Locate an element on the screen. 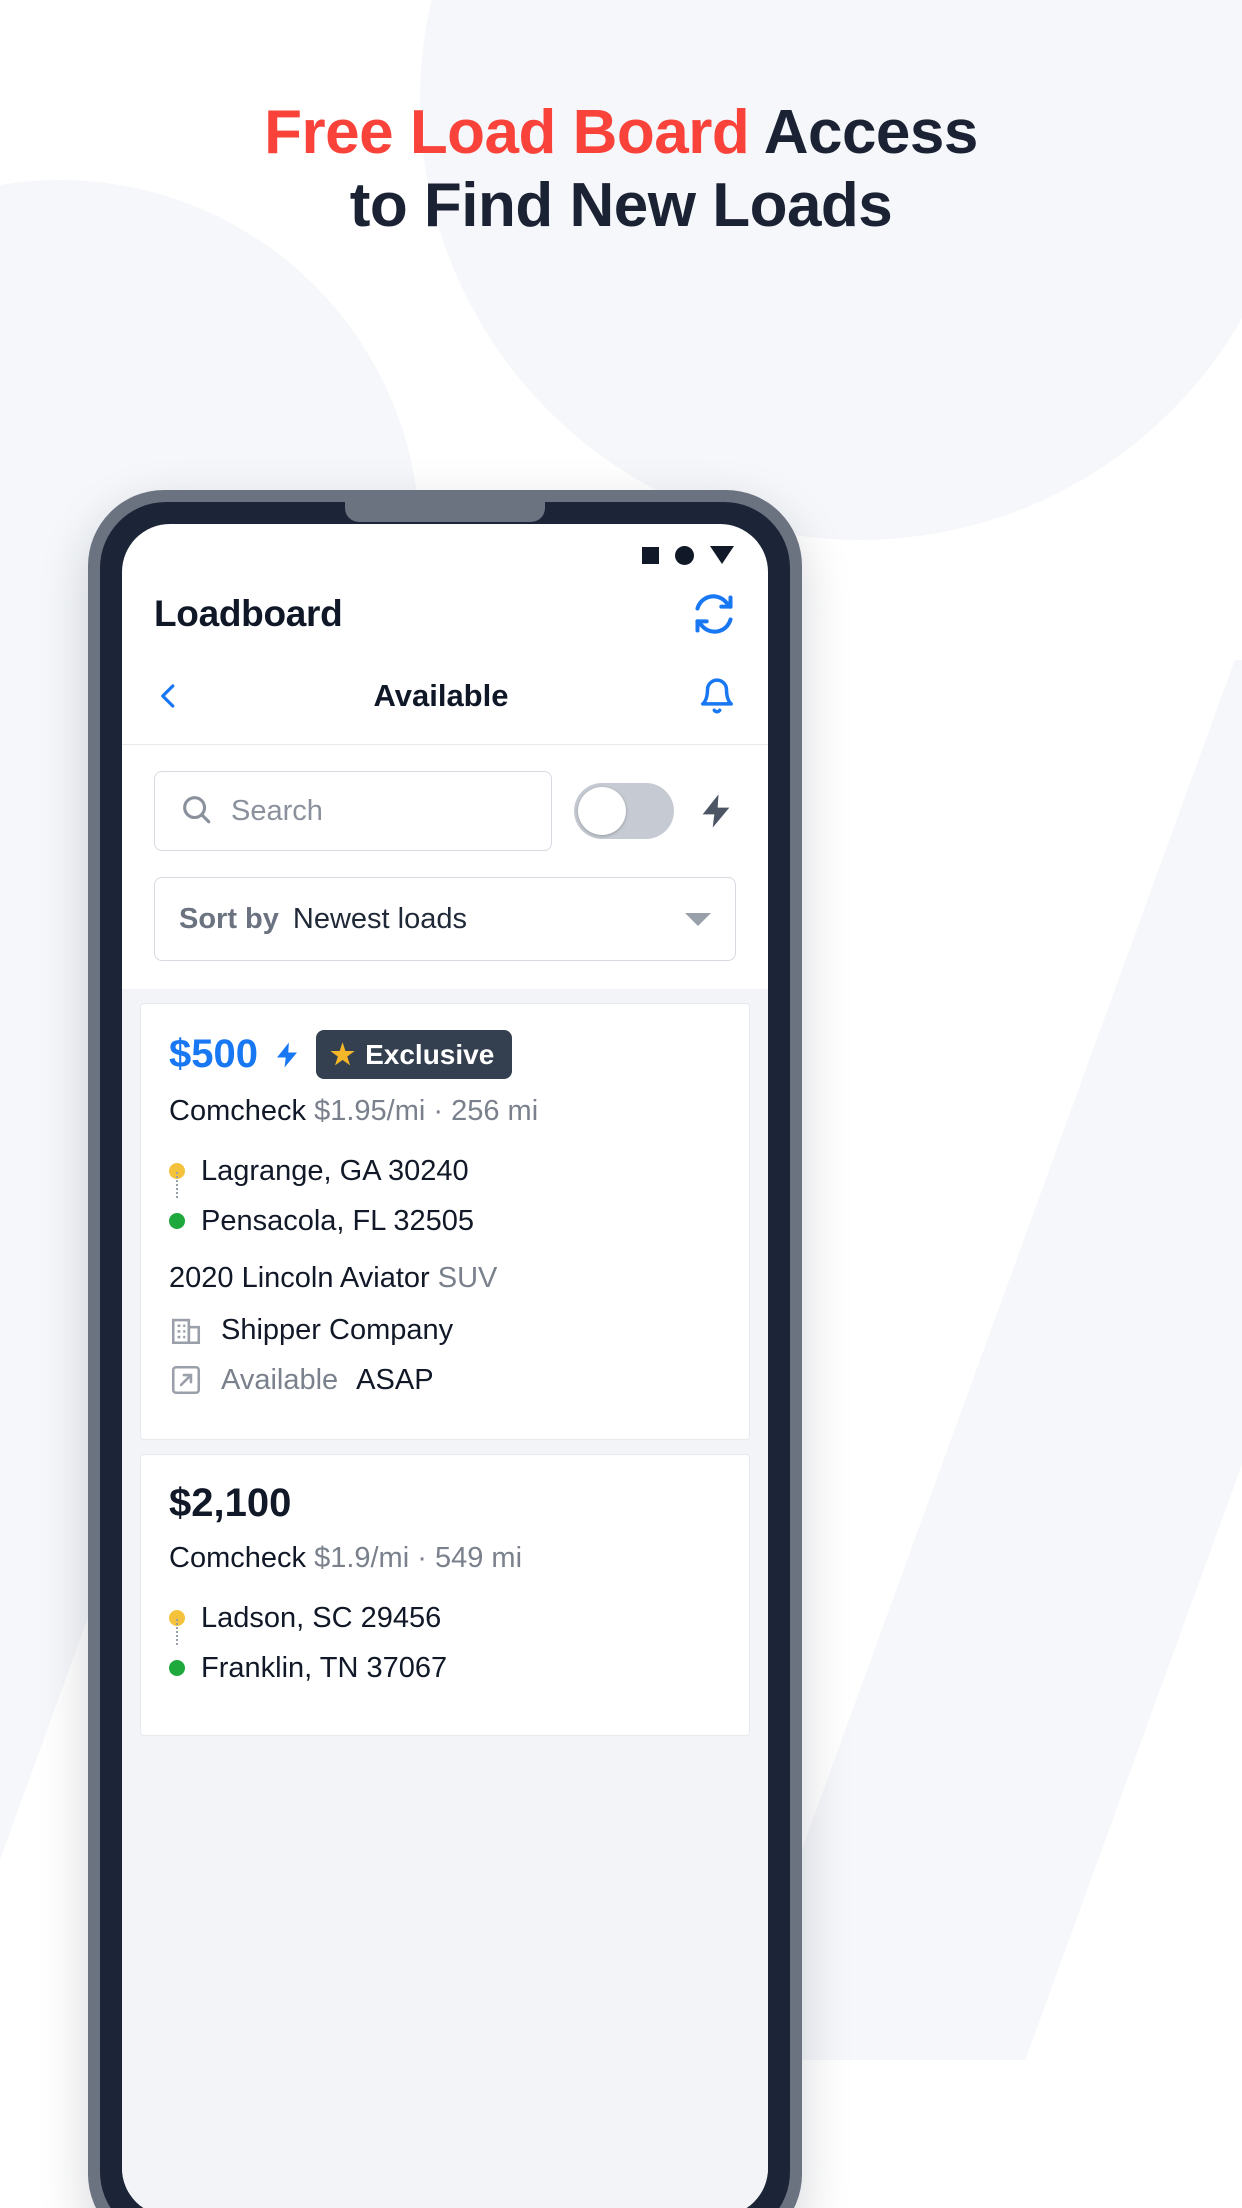 The height and width of the screenshot is (2208, 1242). destination-stop: Pensacola, FL 32505 is located at coordinates (445, 1221).